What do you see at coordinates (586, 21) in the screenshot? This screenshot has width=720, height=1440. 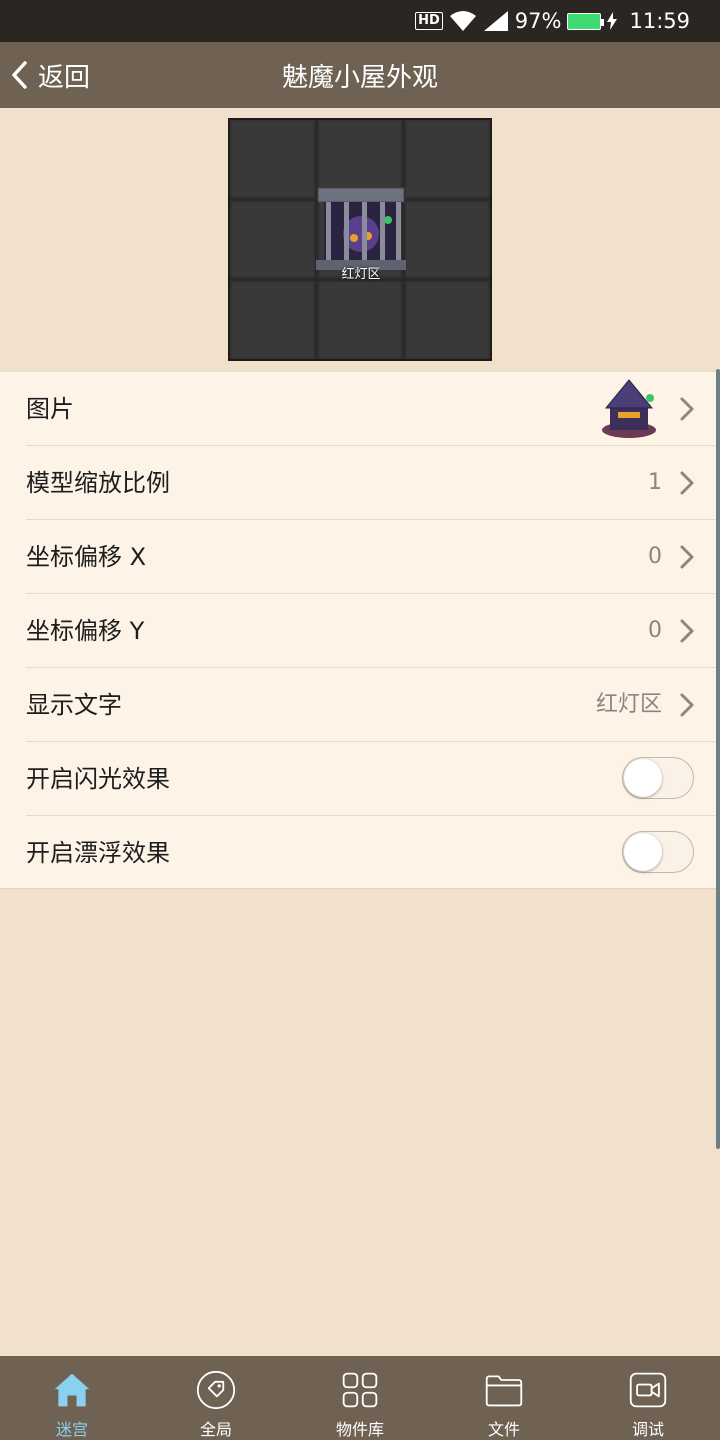 I see `battery-icon` at bounding box center [586, 21].